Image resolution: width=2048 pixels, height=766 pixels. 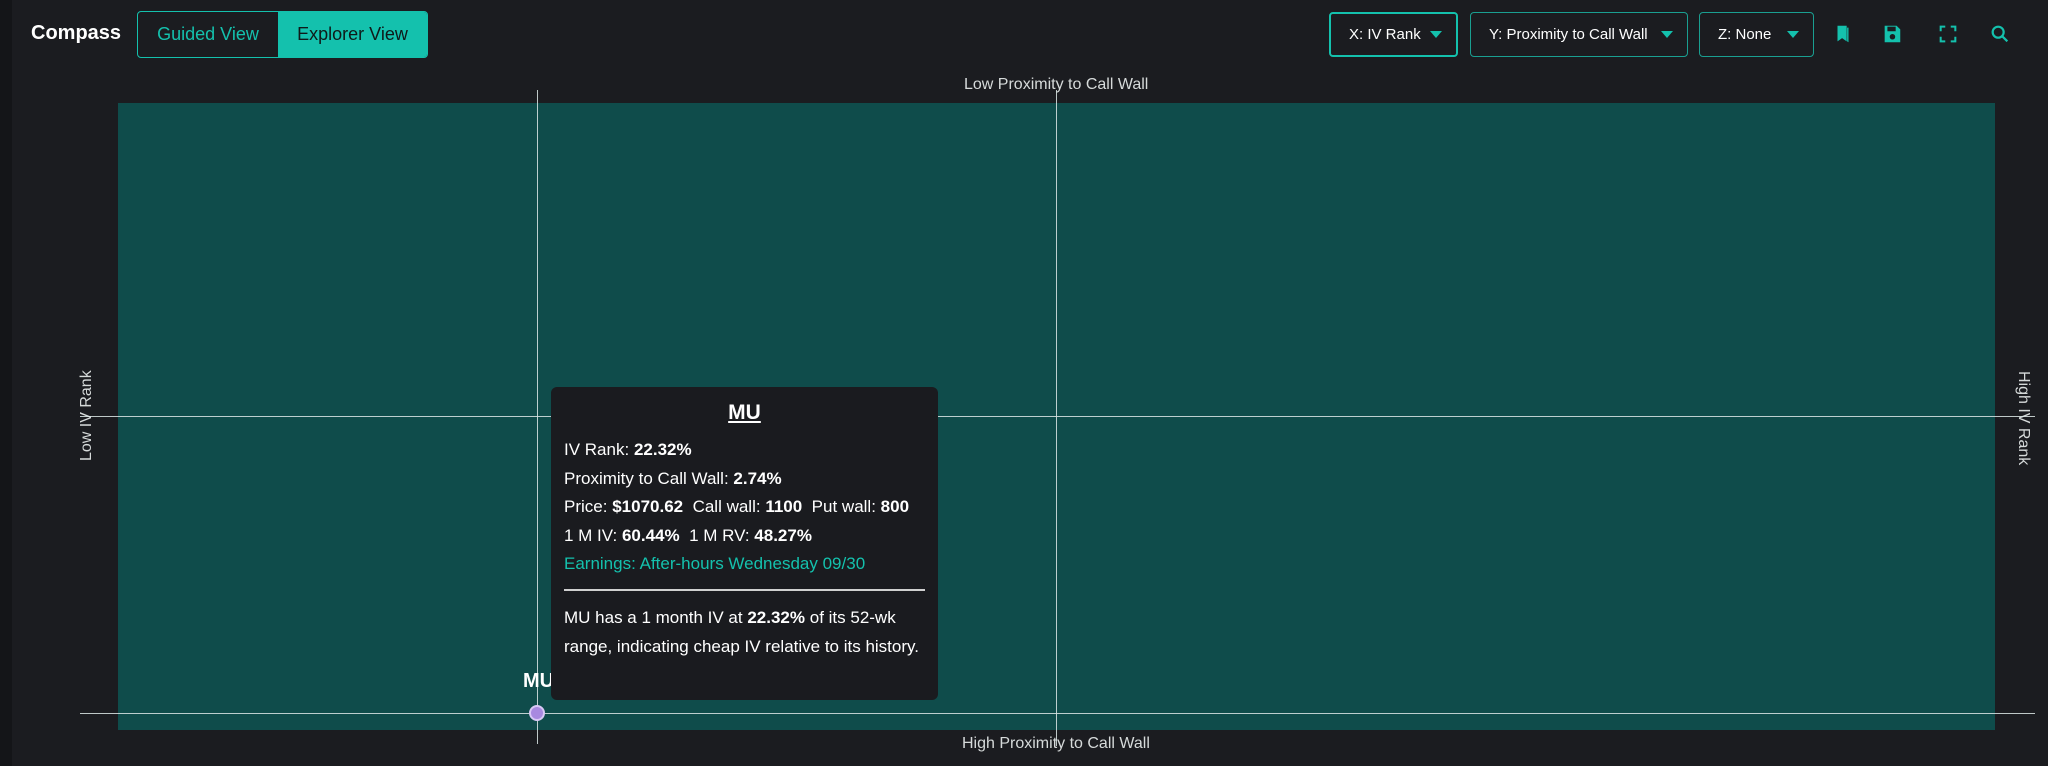 I want to click on point-crosshair-vertical, so click(x=537, y=417).